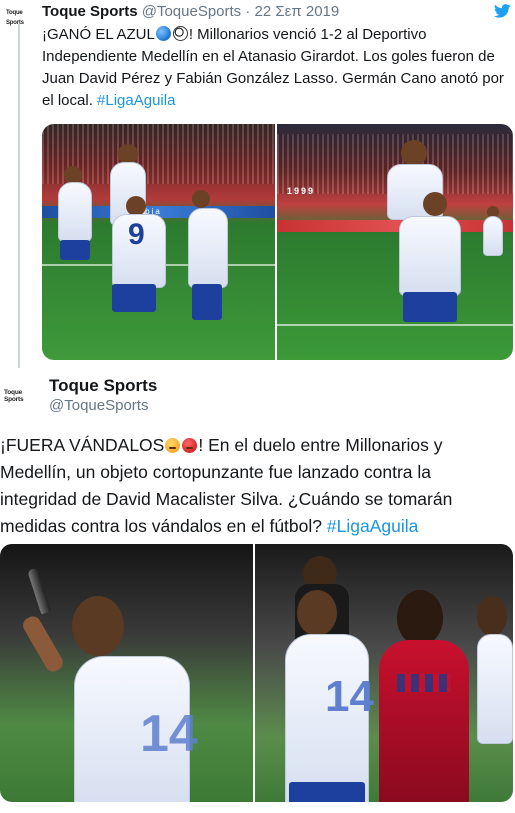 This screenshot has height=813, width=515. What do you see at coordinates (136, 100) in the screenshot?
I see `context-hashtag-link: #LigaAguila` at bounding box center [136, 100].